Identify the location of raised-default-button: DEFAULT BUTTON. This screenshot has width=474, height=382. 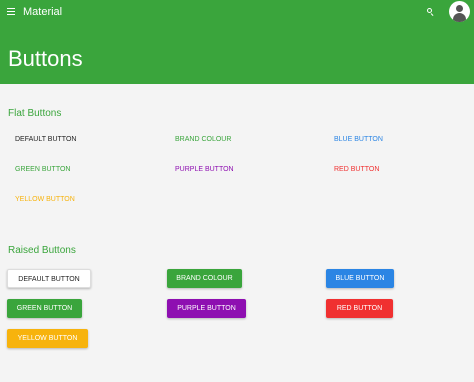
(49, 278).